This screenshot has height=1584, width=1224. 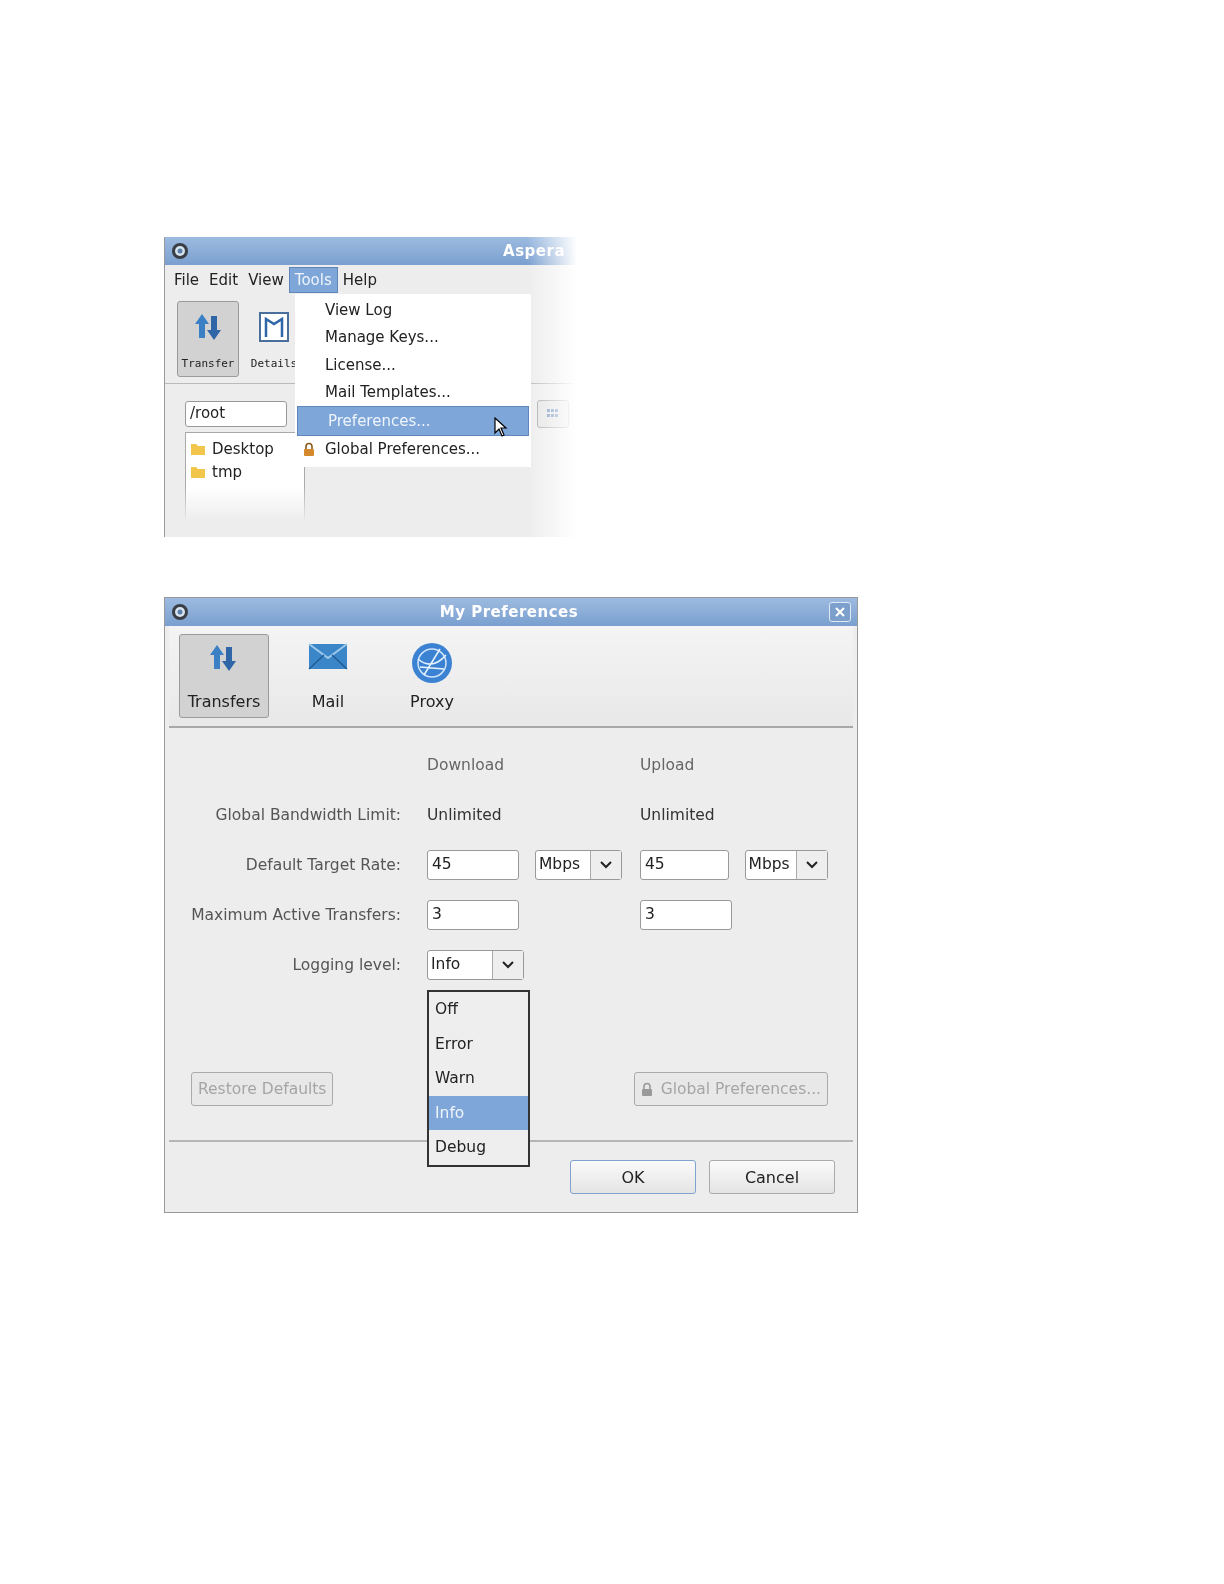 I want to click on category-tab: Proxy, so click(x=432, y=676).